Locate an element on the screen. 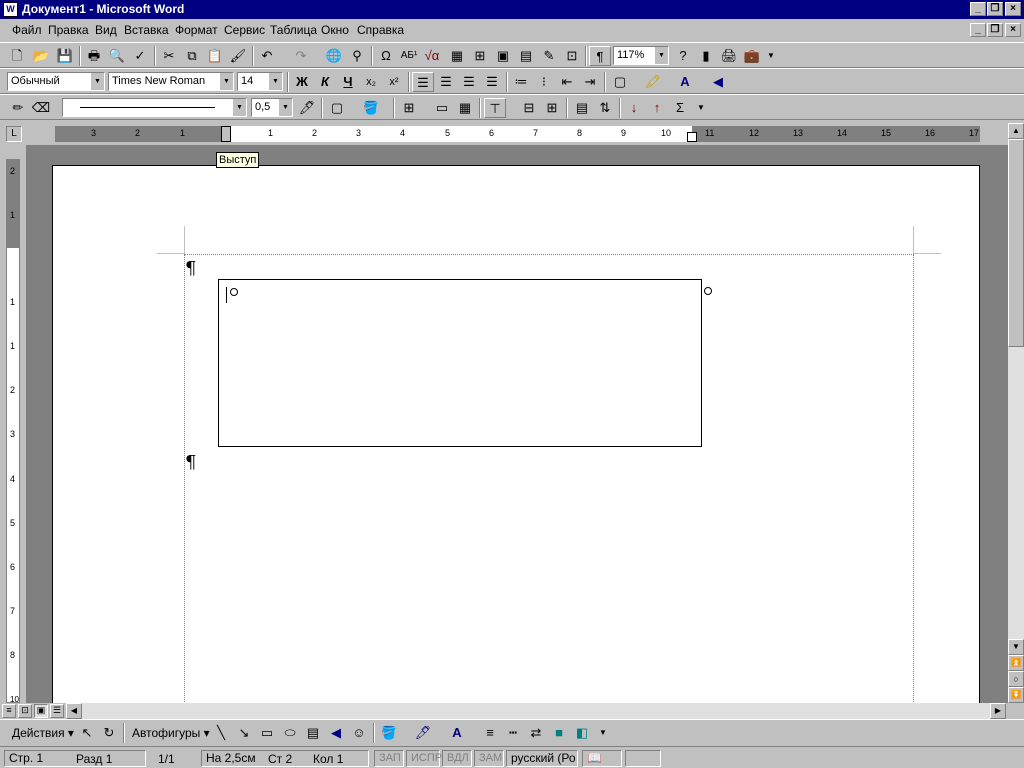 The image size is (1024, 768). actions-menu: Действия ▾ is located at coordinates (43, 733).